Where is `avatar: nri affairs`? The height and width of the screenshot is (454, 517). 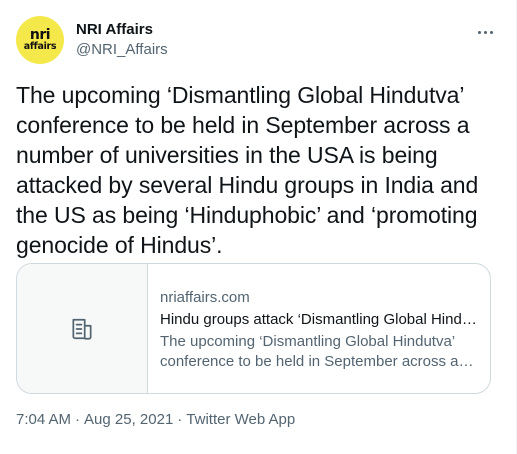
avatar: nri affairs is located at coordinates (40, 40).